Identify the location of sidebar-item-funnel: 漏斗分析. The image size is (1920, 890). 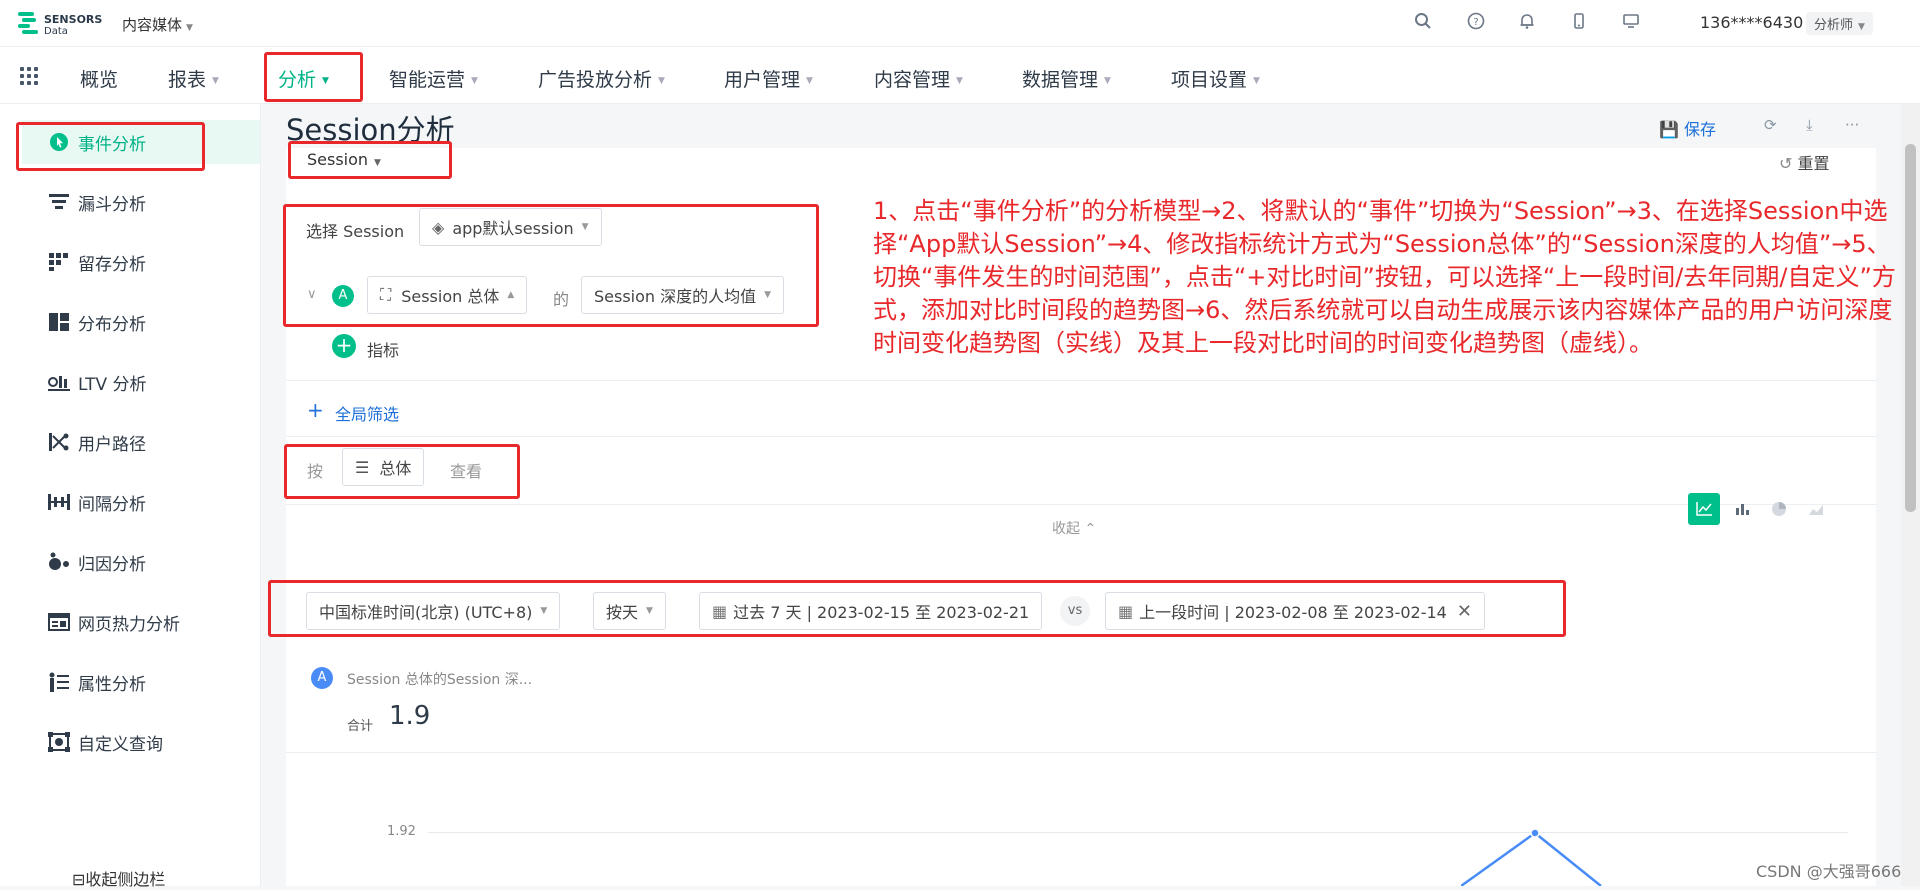
(141, 202).